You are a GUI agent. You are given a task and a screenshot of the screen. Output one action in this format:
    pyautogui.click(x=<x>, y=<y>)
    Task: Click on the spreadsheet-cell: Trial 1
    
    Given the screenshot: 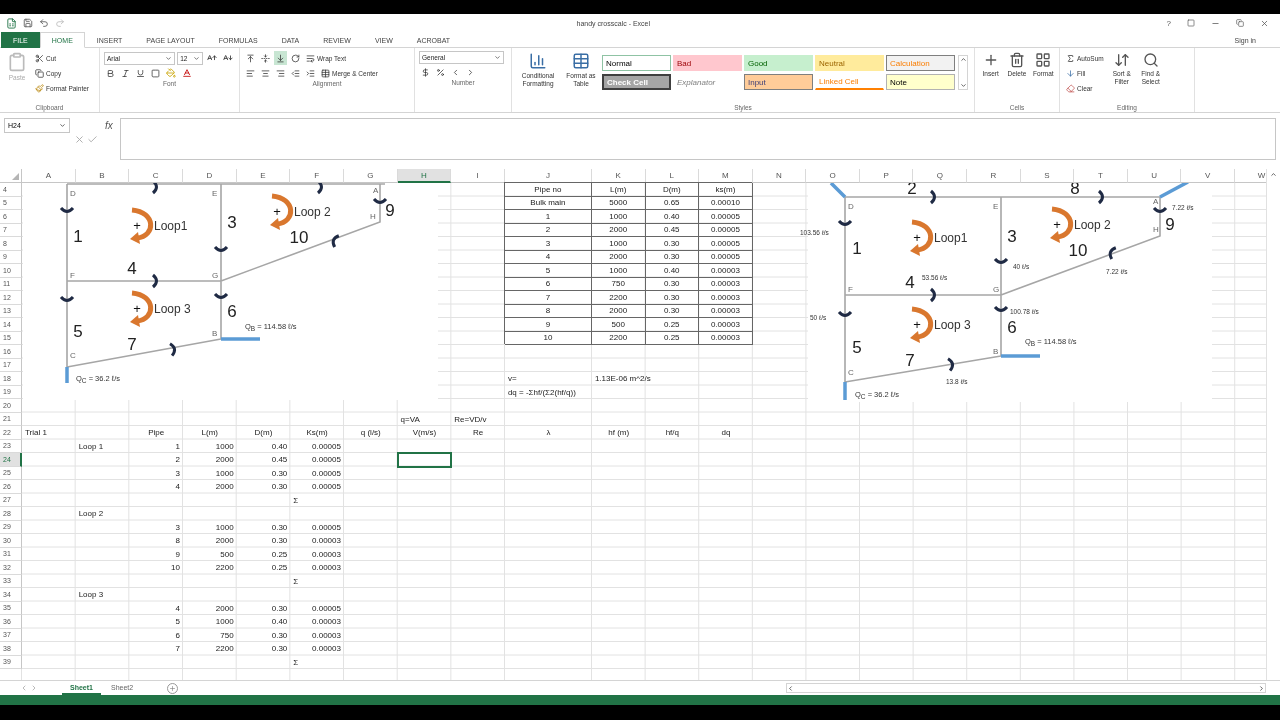 What is the action you would take?
    pyautogui.click(x=49, y=433)
    